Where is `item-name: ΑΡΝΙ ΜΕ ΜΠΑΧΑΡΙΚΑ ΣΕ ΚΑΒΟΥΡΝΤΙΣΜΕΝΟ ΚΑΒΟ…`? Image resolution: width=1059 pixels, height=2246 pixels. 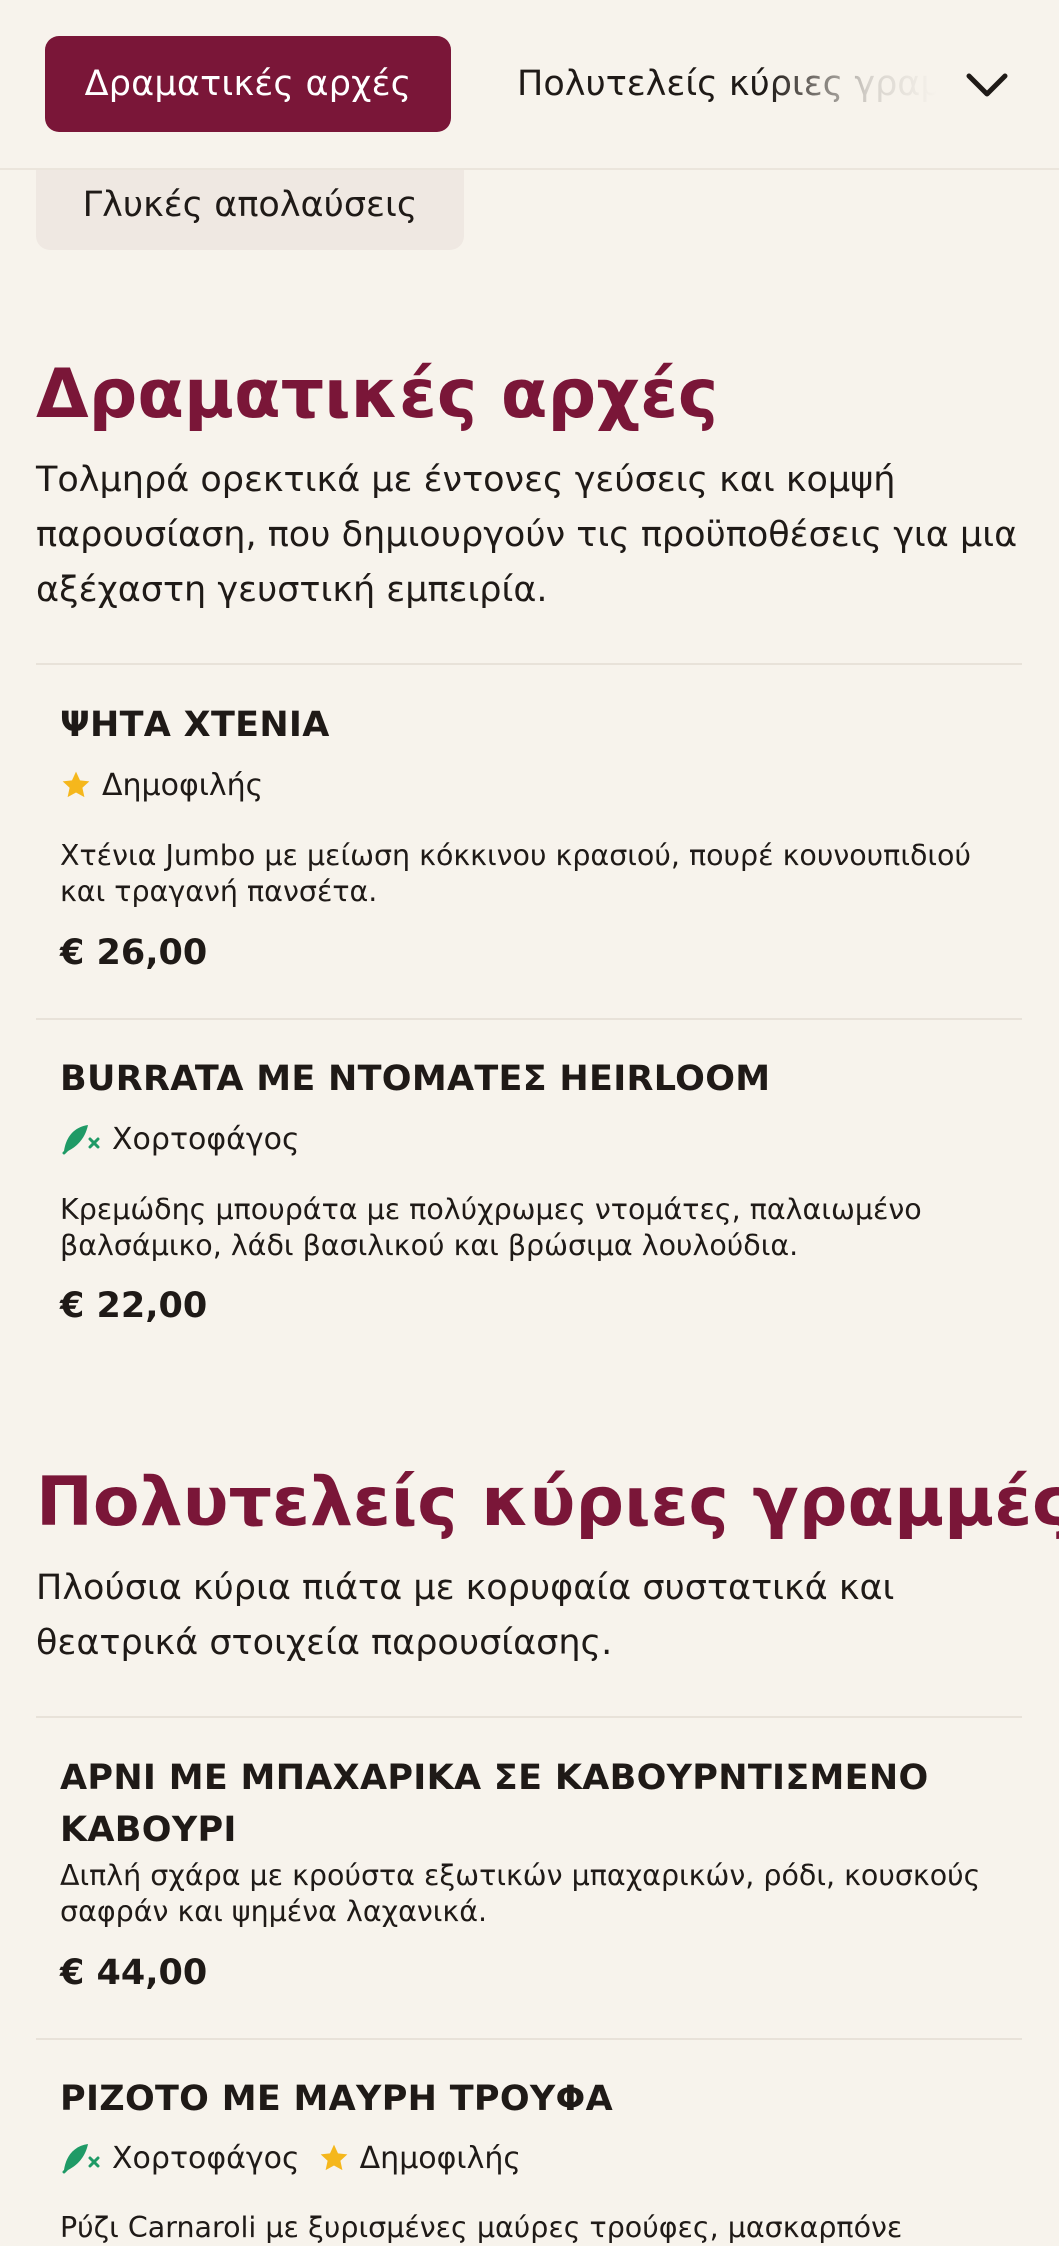 item-name: ΑΡΝΙ ΜΕ ΜΠΑΧΑΡΙΚΑ ΣΕ ΚΑΒΟΥΡΝΤΙΣΜΕΝΟ ΚΑΒΟ… is located at coordinates (494, 1804).